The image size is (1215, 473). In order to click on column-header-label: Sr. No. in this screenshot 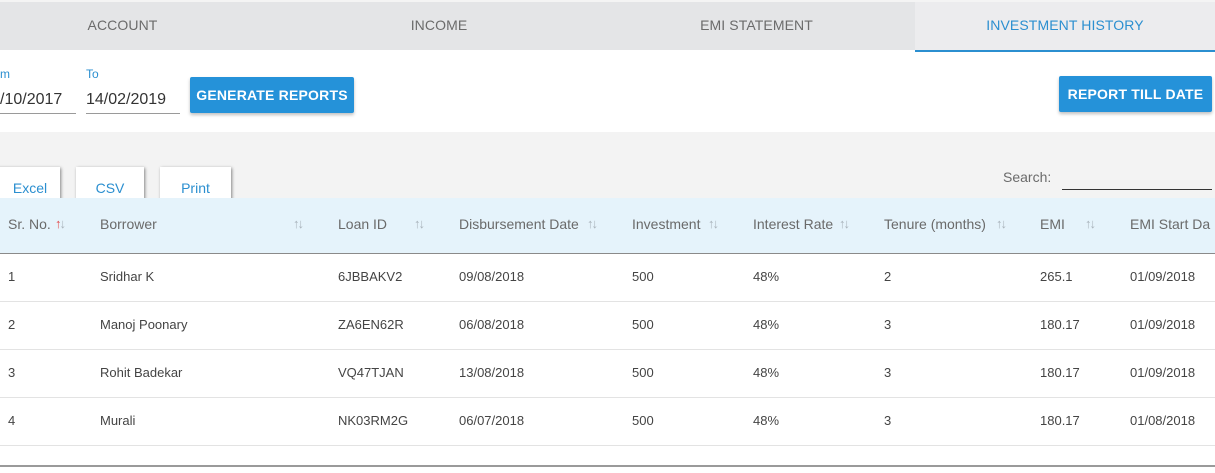, I will do `click(29, 224)`.